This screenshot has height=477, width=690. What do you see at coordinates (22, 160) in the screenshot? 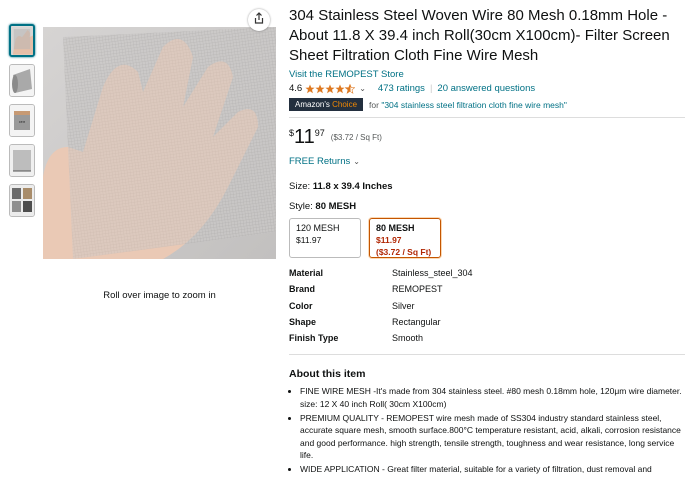
I see `thumbnail-mesh-sheet` at bounding box center [22, 160].